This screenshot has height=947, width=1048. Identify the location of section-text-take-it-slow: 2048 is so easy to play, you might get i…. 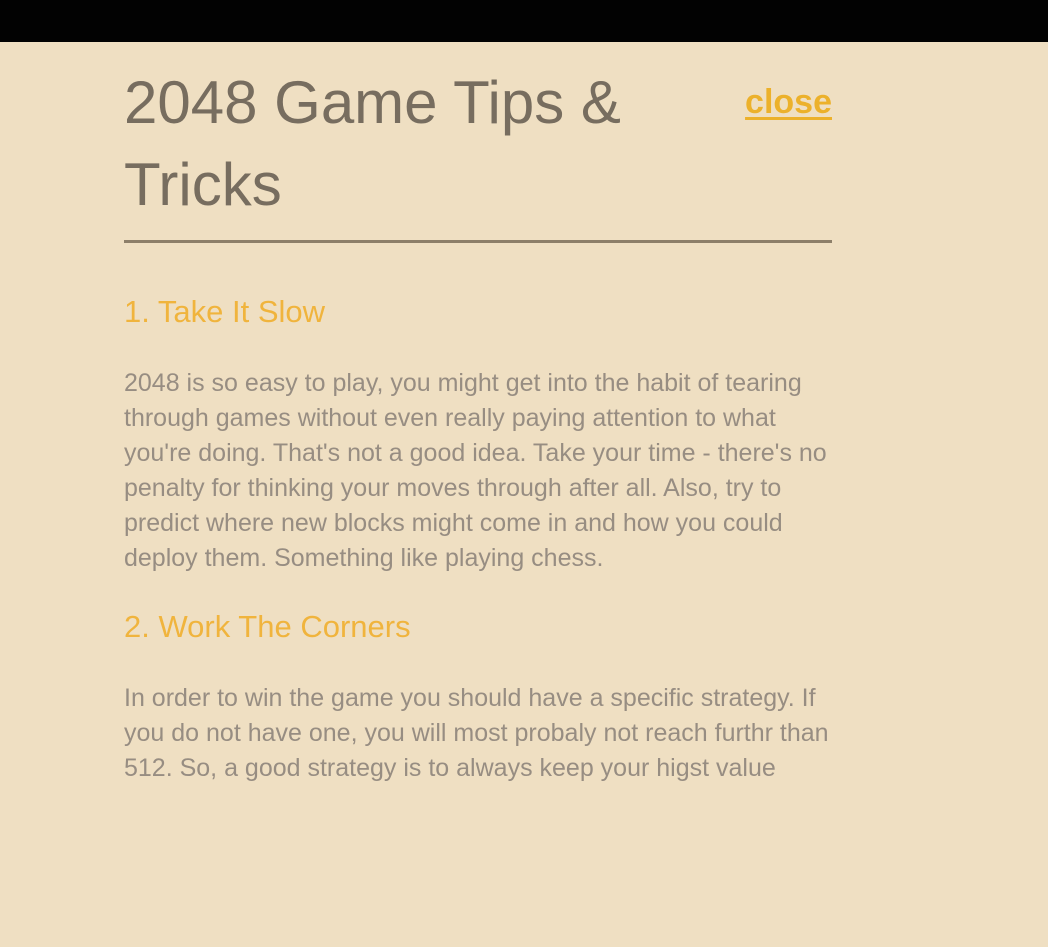
(475, 470).